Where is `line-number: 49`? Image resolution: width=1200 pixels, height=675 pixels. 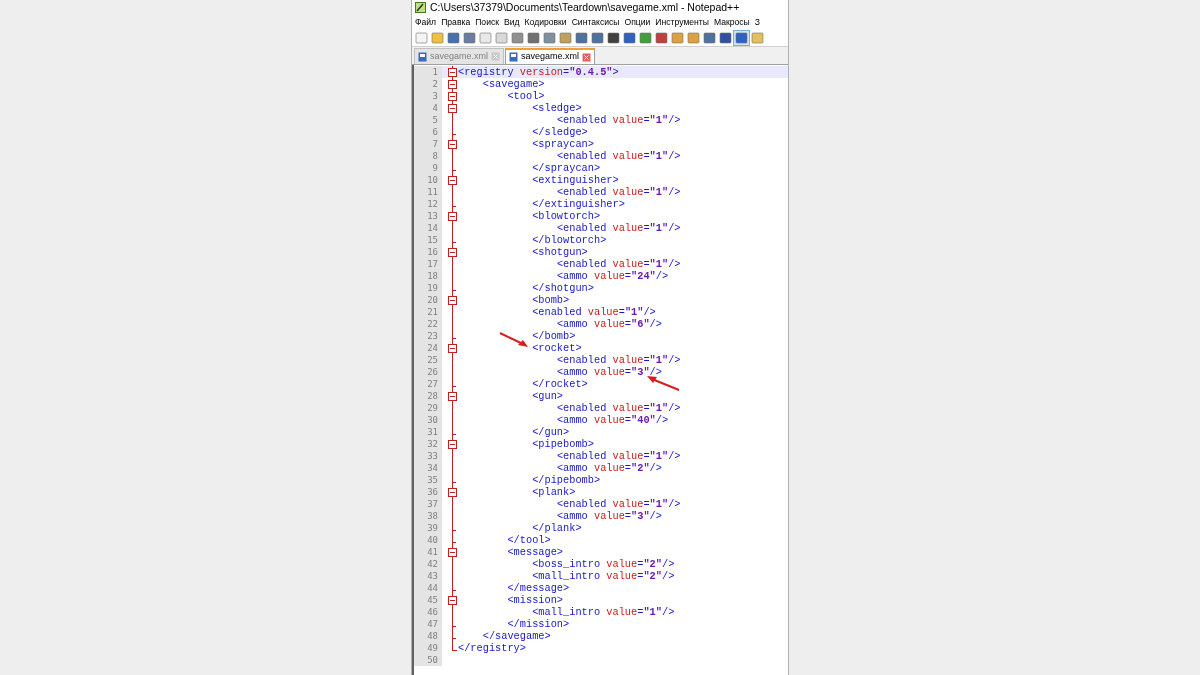
line-number: 49 is located at coordinates (428, 648).